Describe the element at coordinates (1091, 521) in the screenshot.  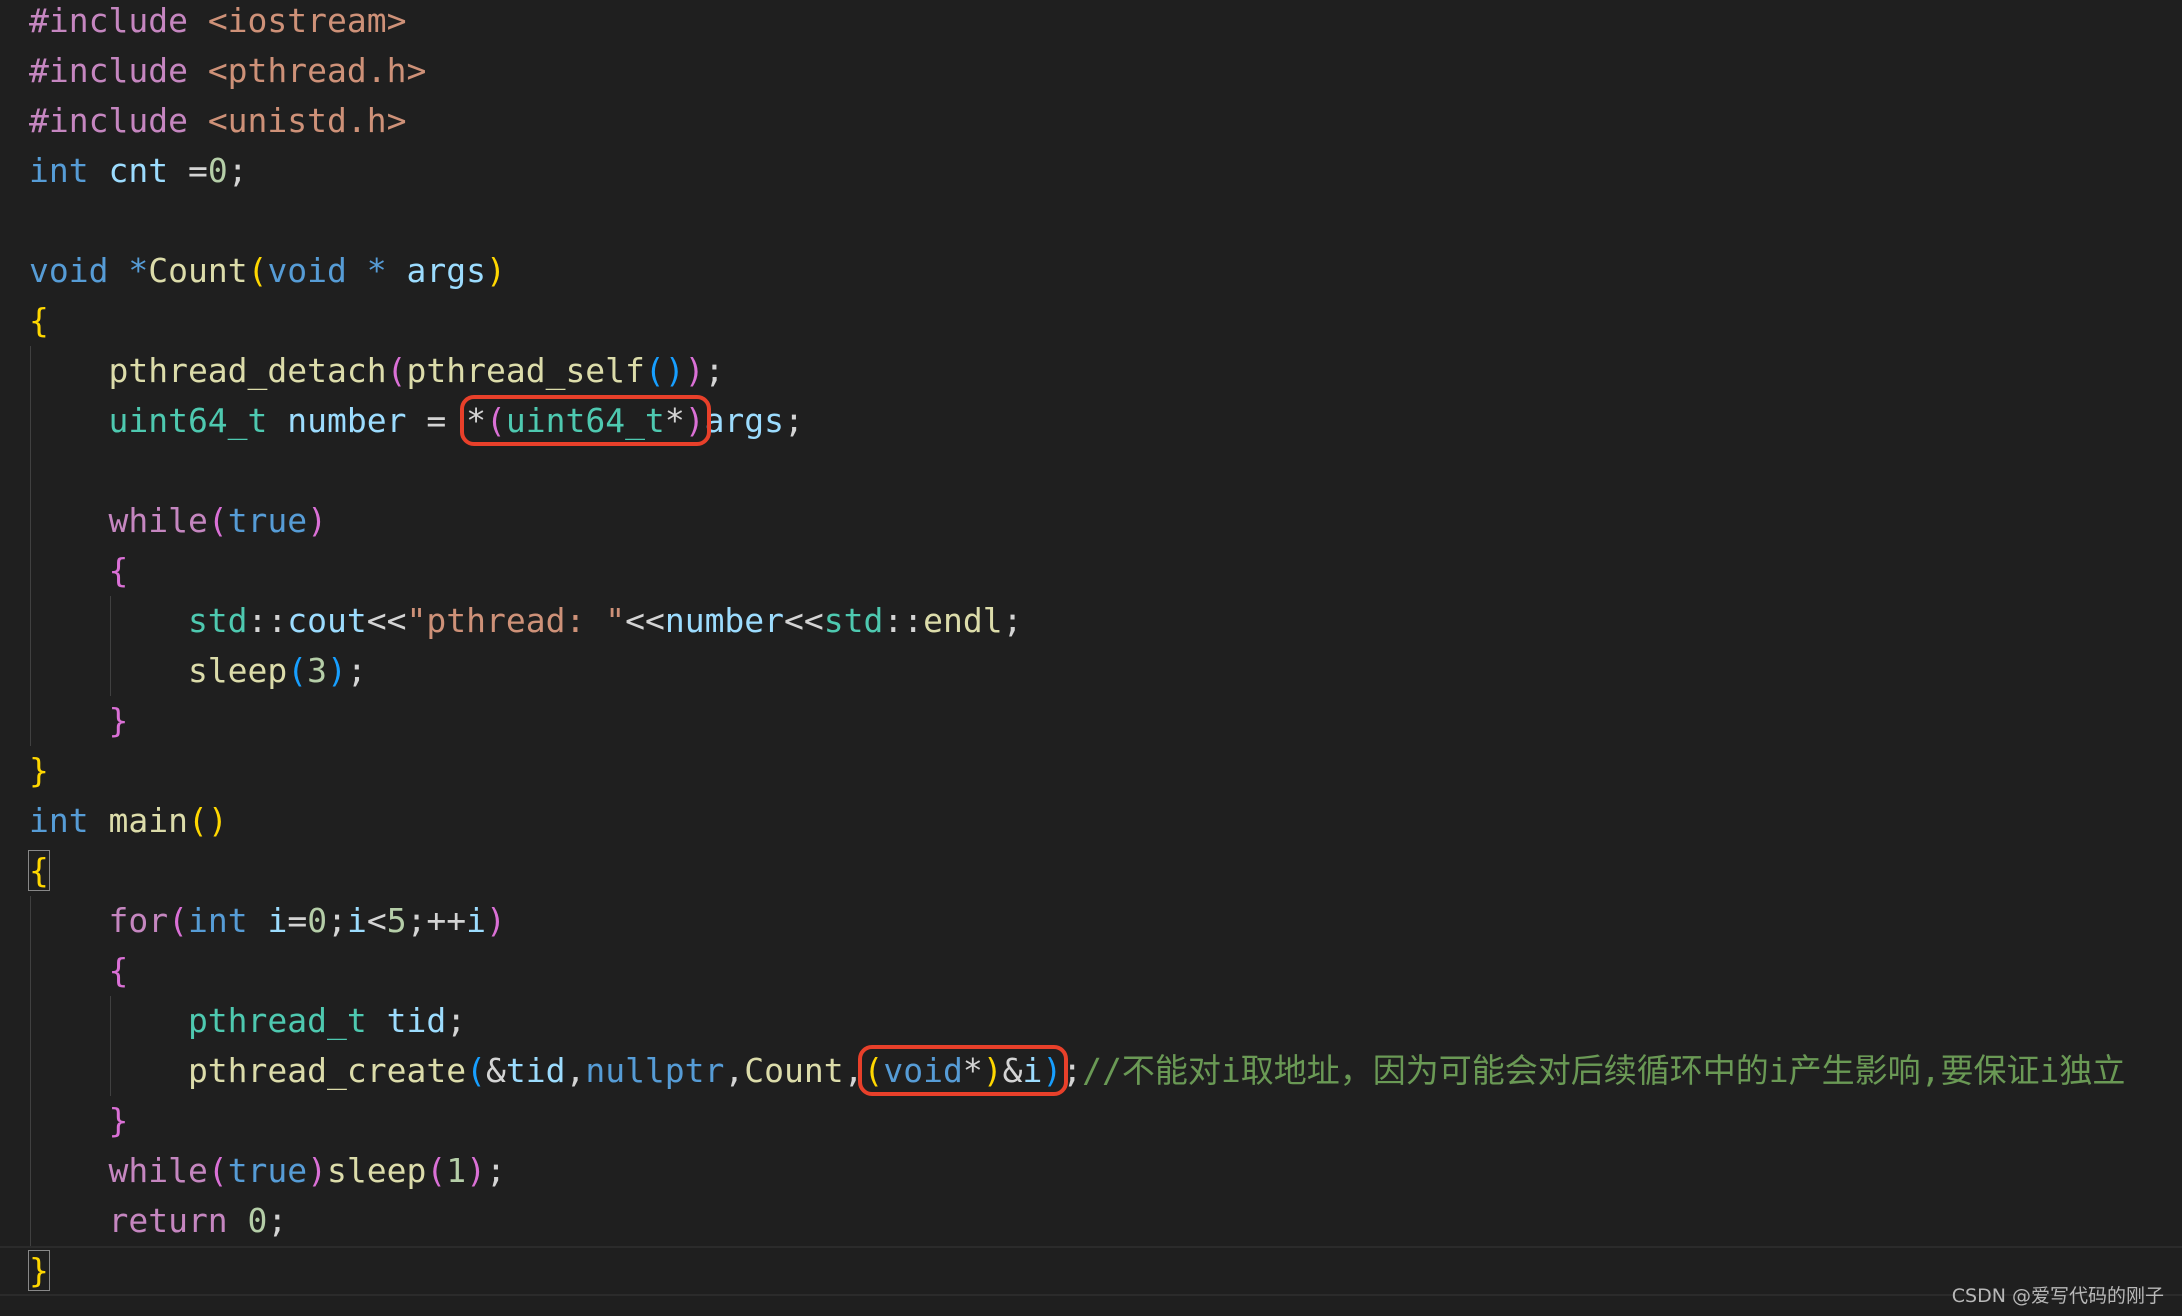
I see `code-line: while(true)` at that location.